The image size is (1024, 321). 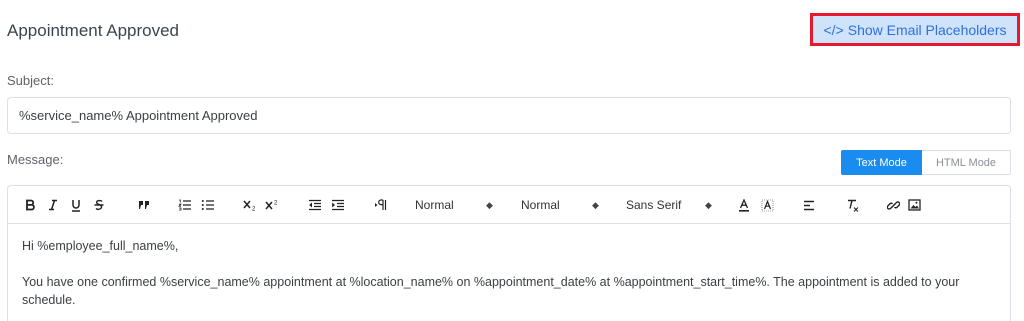 What do you see at coordinates (184, 205) in the screenshot?
I see `ordered-list-icon` at bounding box center [184, 205].